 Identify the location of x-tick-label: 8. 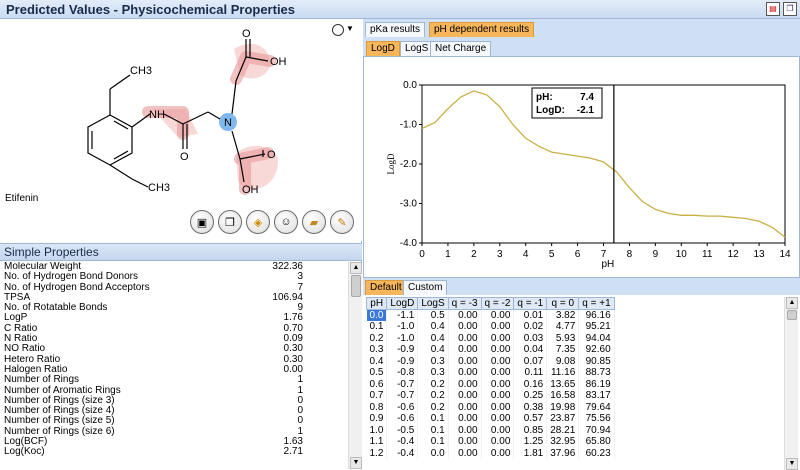
(630, 254).